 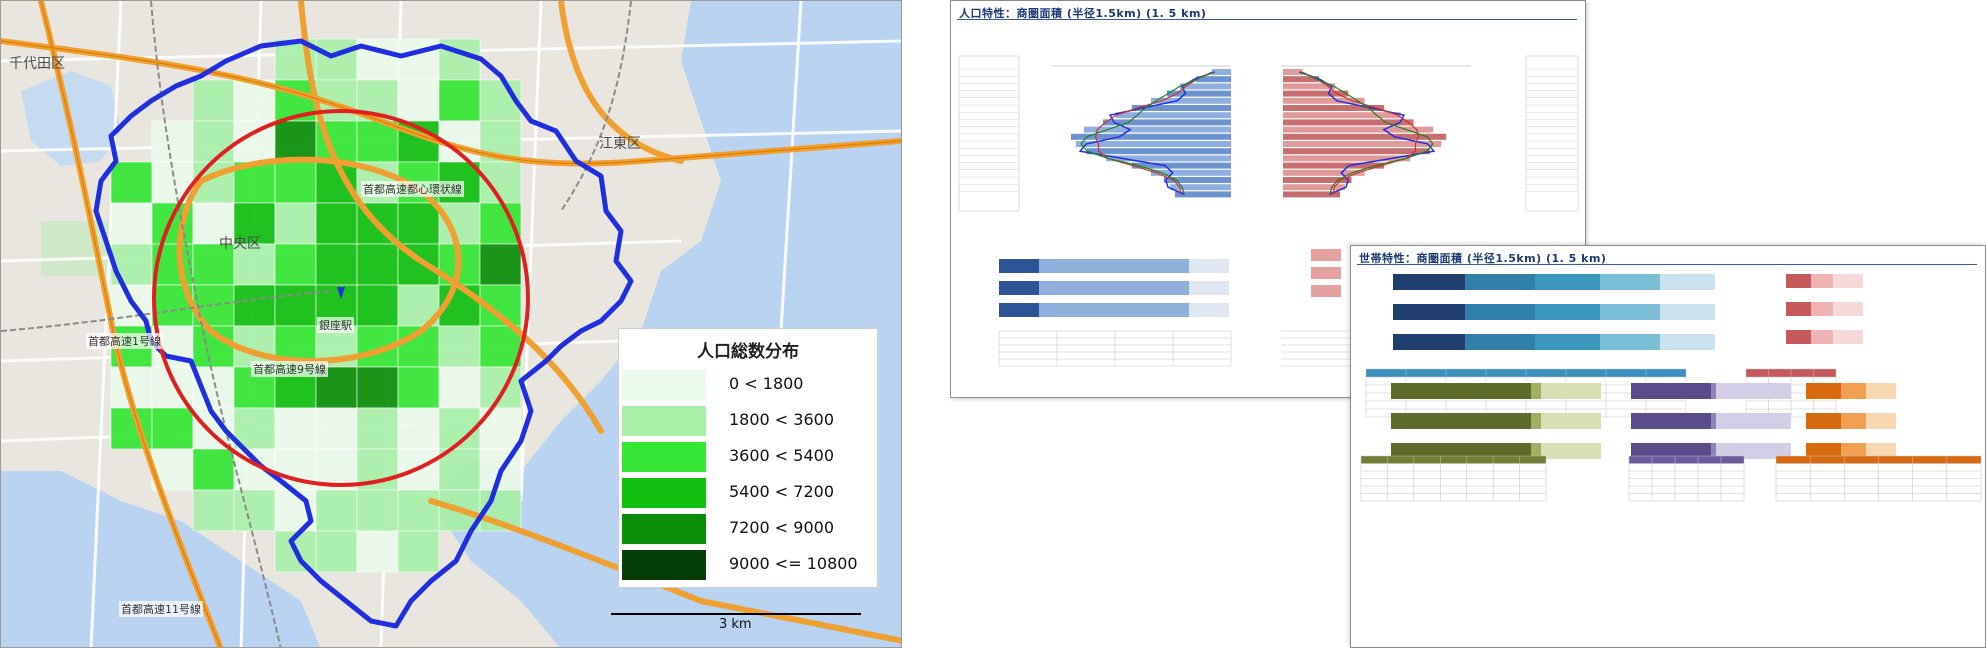 I want to click on legend-label: 9000 <= 10800, so click(x=793, y=563).